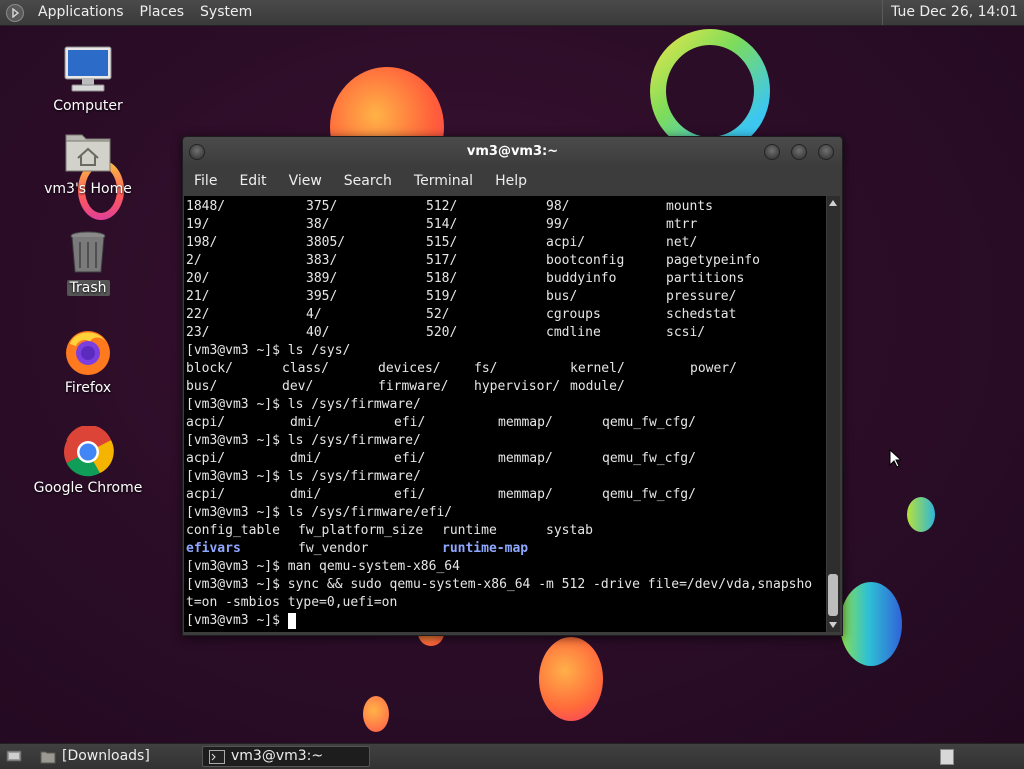 The height and width of the screenshot is (769, 1024). What do you see at coordinates (701, 314) in the screenshot?
I see `terminal-entry: schedstat` at bounding box center [701, 314].